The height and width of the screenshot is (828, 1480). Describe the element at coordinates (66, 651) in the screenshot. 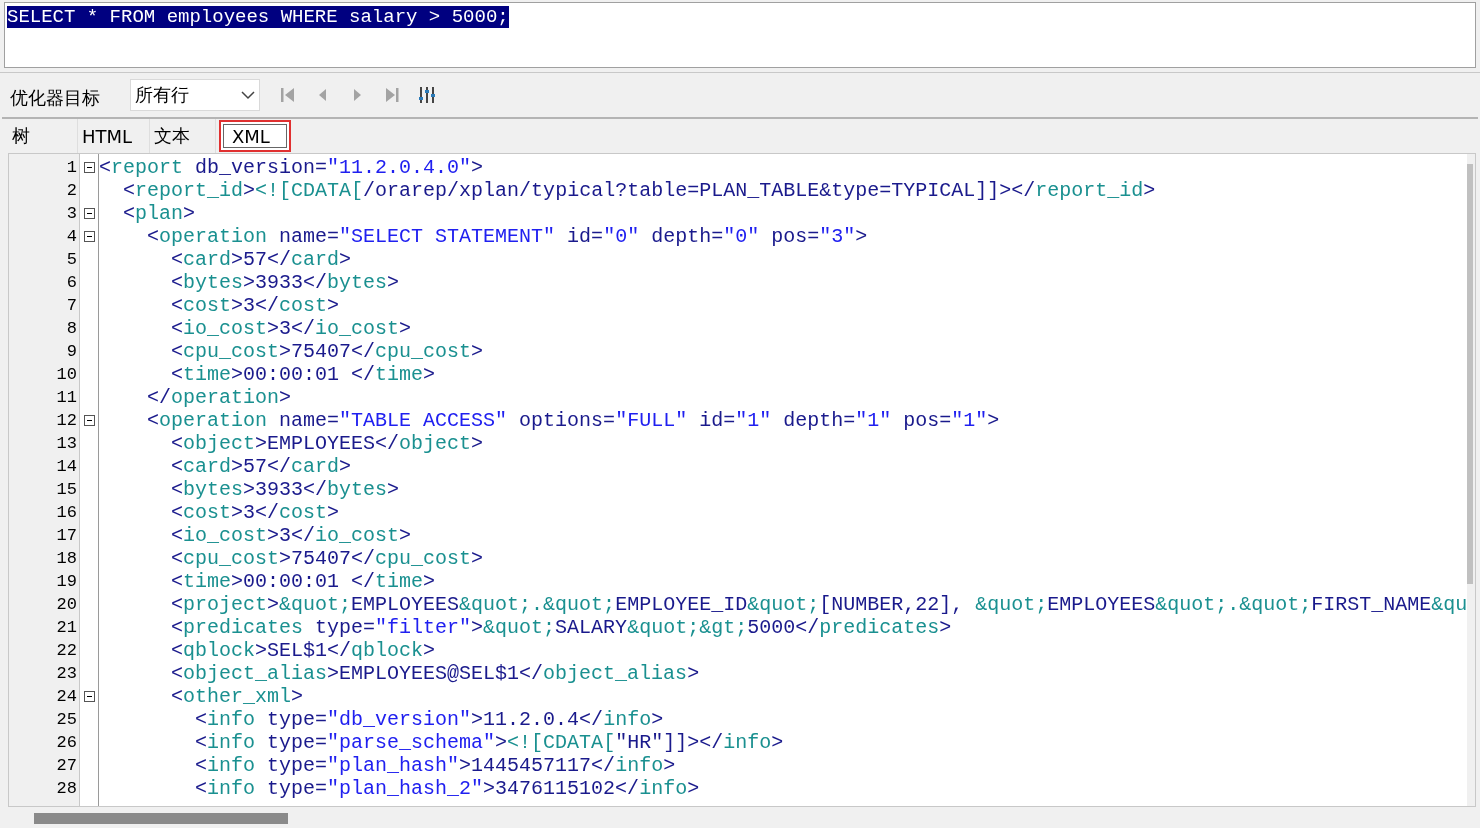

I see `line-number: 22` at that location.